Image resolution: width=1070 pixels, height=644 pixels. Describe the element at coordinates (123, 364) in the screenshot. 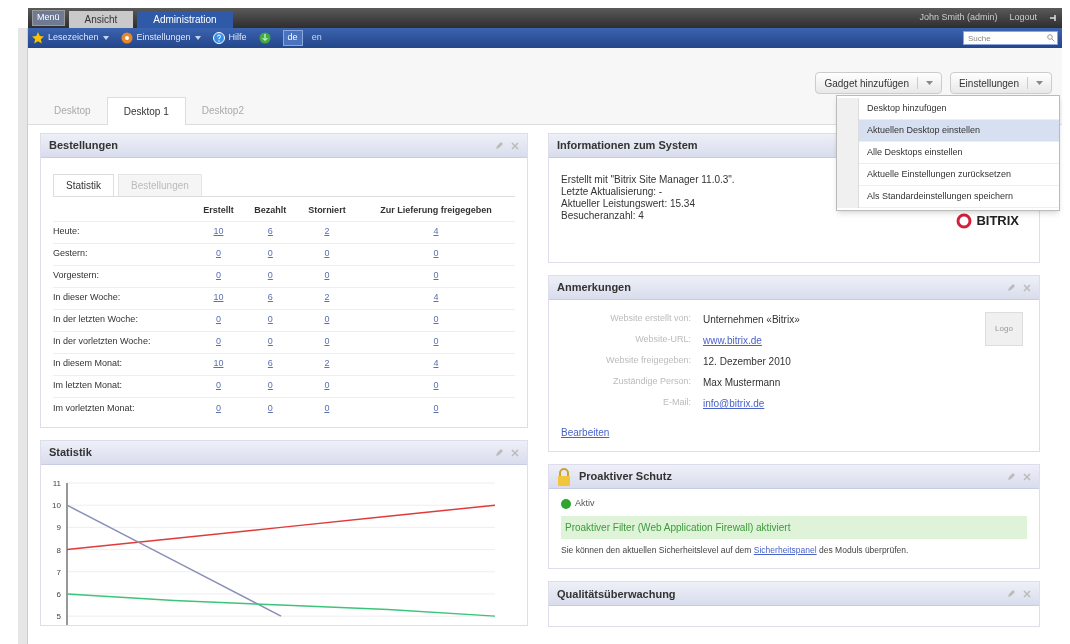

I see `row-label: In diesem Monat:` at that location.